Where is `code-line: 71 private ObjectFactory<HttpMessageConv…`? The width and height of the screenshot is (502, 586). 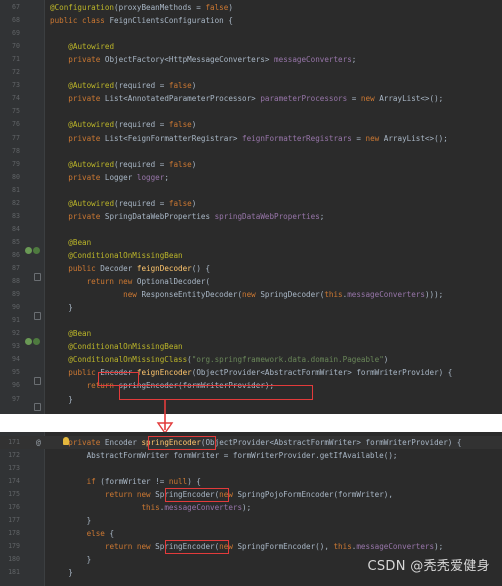
code-line: 71 private ObjectFactory<HttpMessageConv… is located at coordinates (251, 59).